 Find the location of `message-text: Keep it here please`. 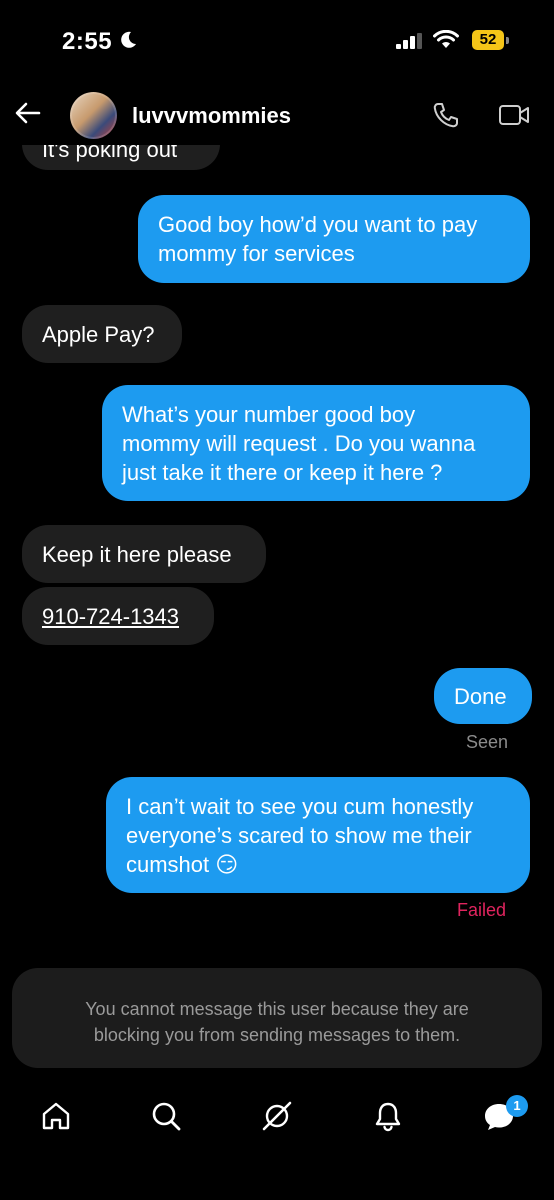

message-text: Keep it here please is located at coordinates (137, 554).